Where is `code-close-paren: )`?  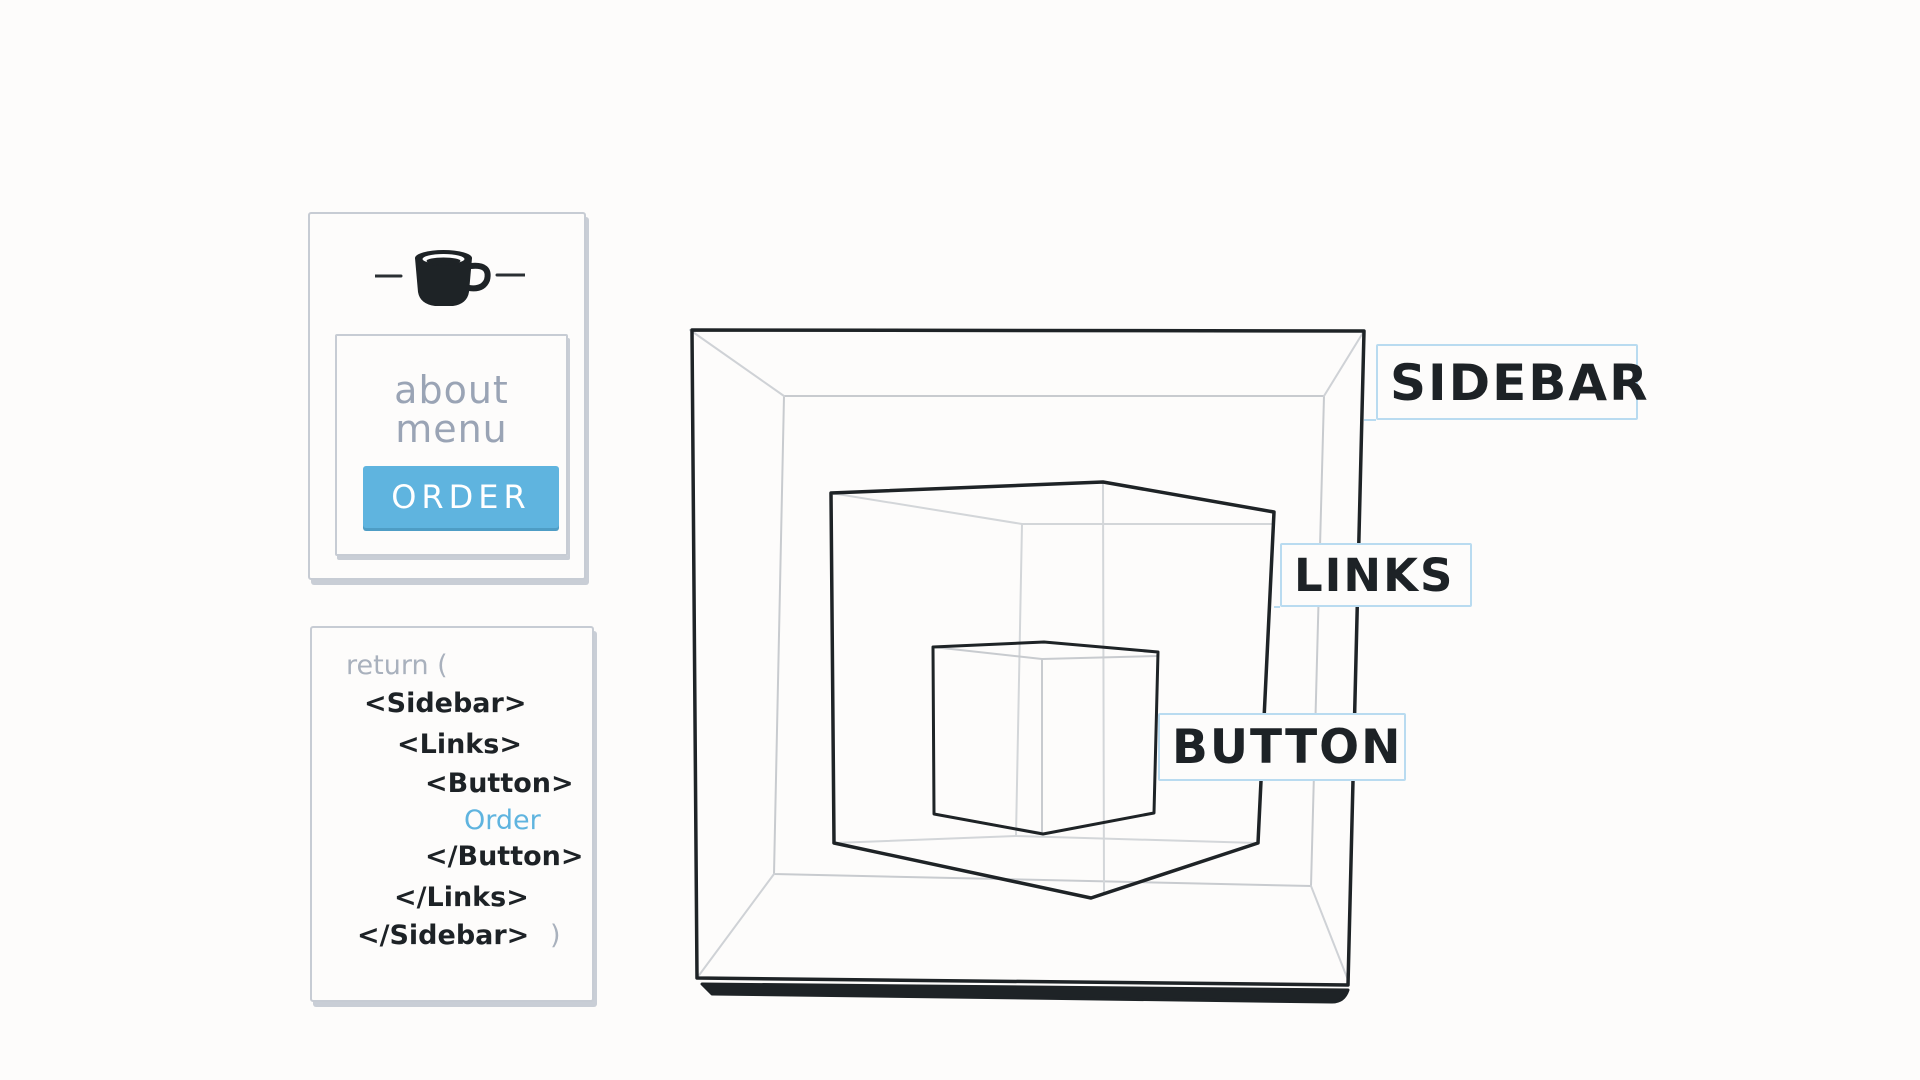
code-close-paren: ) is located at coordinates (555, 935).